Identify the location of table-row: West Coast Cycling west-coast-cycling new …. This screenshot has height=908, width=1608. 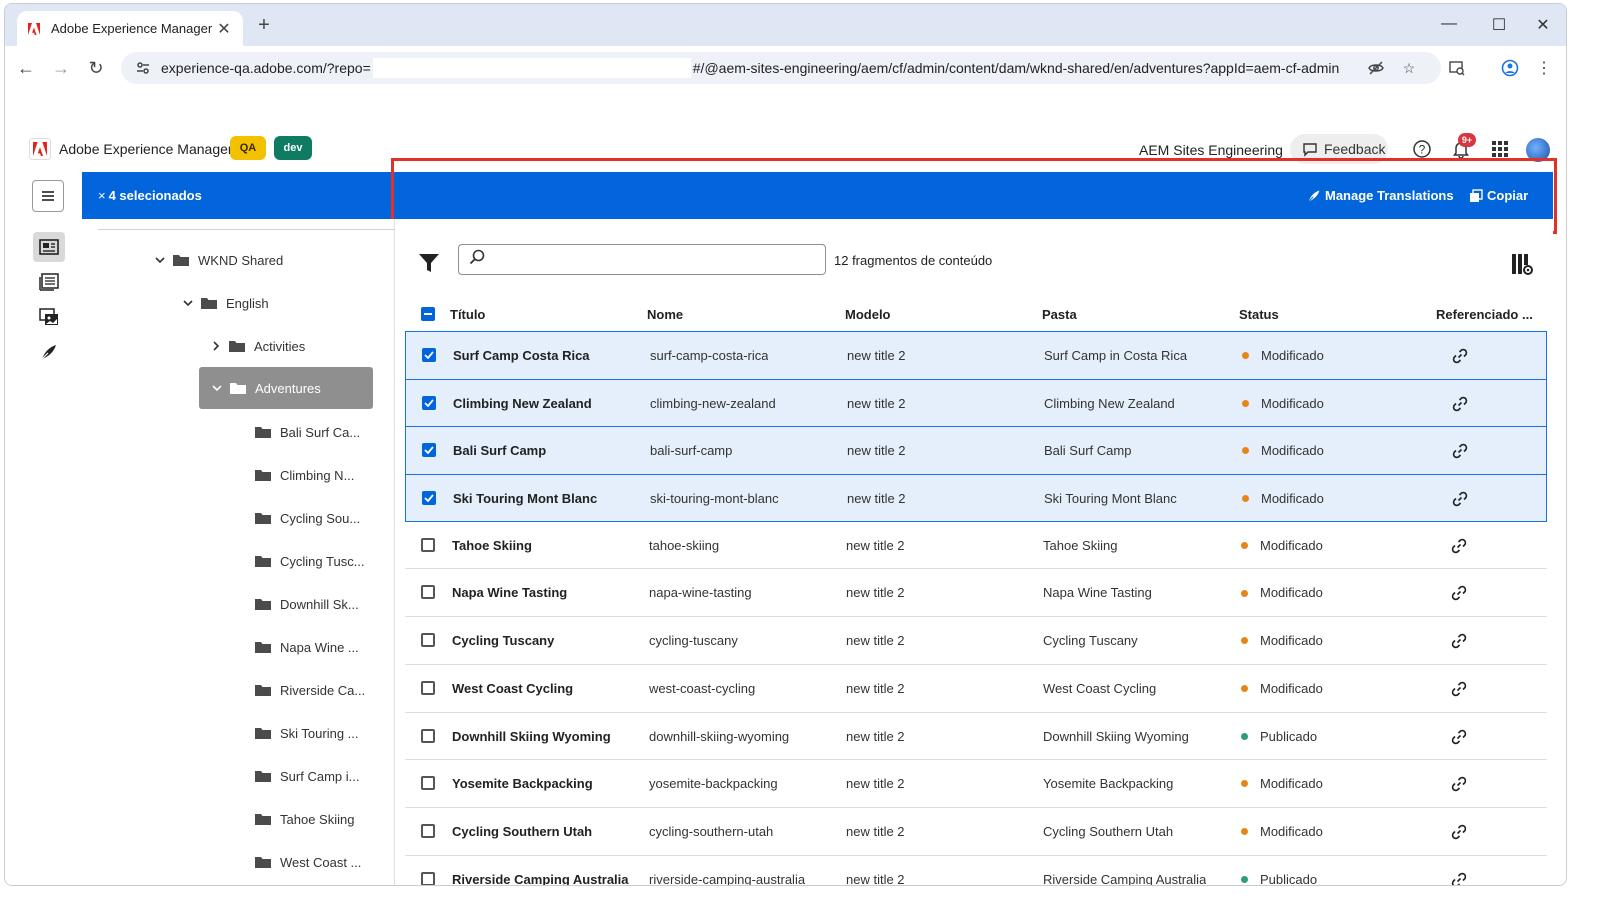
(976, 689).